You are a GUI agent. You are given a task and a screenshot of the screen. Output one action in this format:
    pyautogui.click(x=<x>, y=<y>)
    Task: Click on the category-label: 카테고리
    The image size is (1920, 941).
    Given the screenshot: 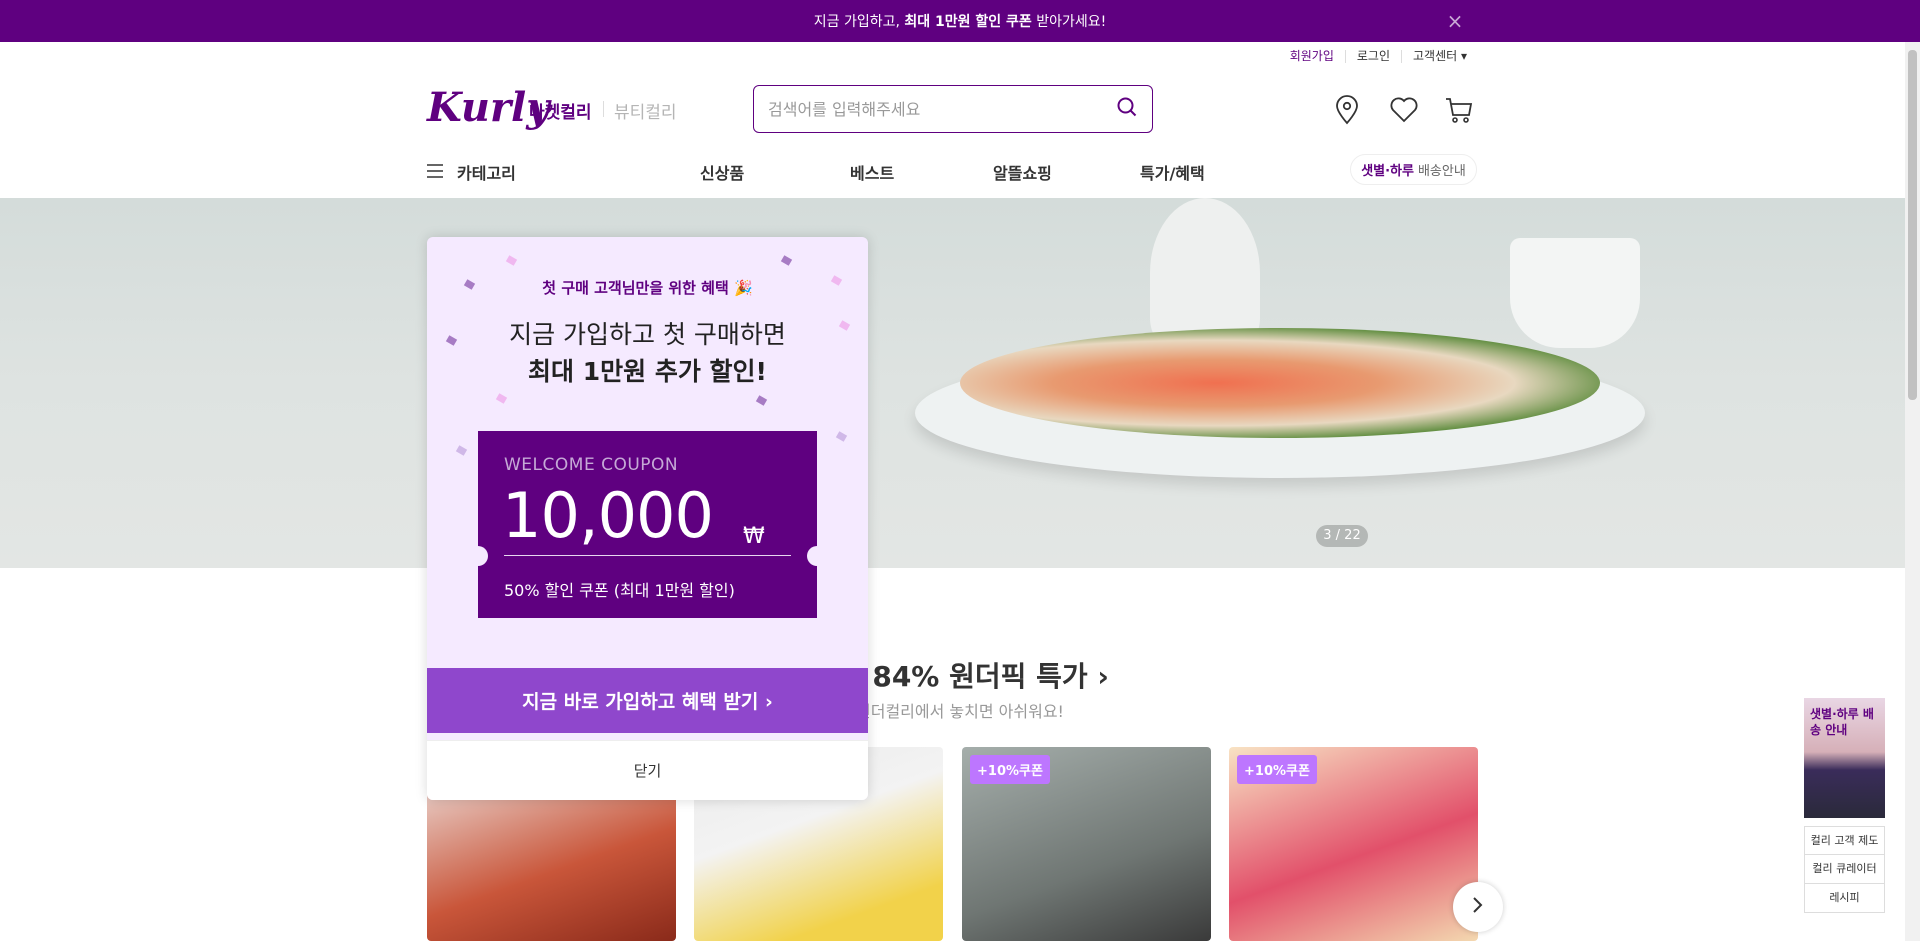 What is the action you would take?
    pyautogui.click(x=486, y=173)
    